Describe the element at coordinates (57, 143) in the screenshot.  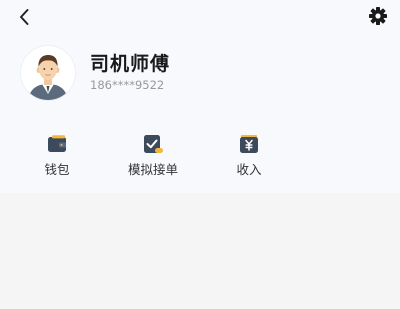
I see `wallet-icon` at that location.